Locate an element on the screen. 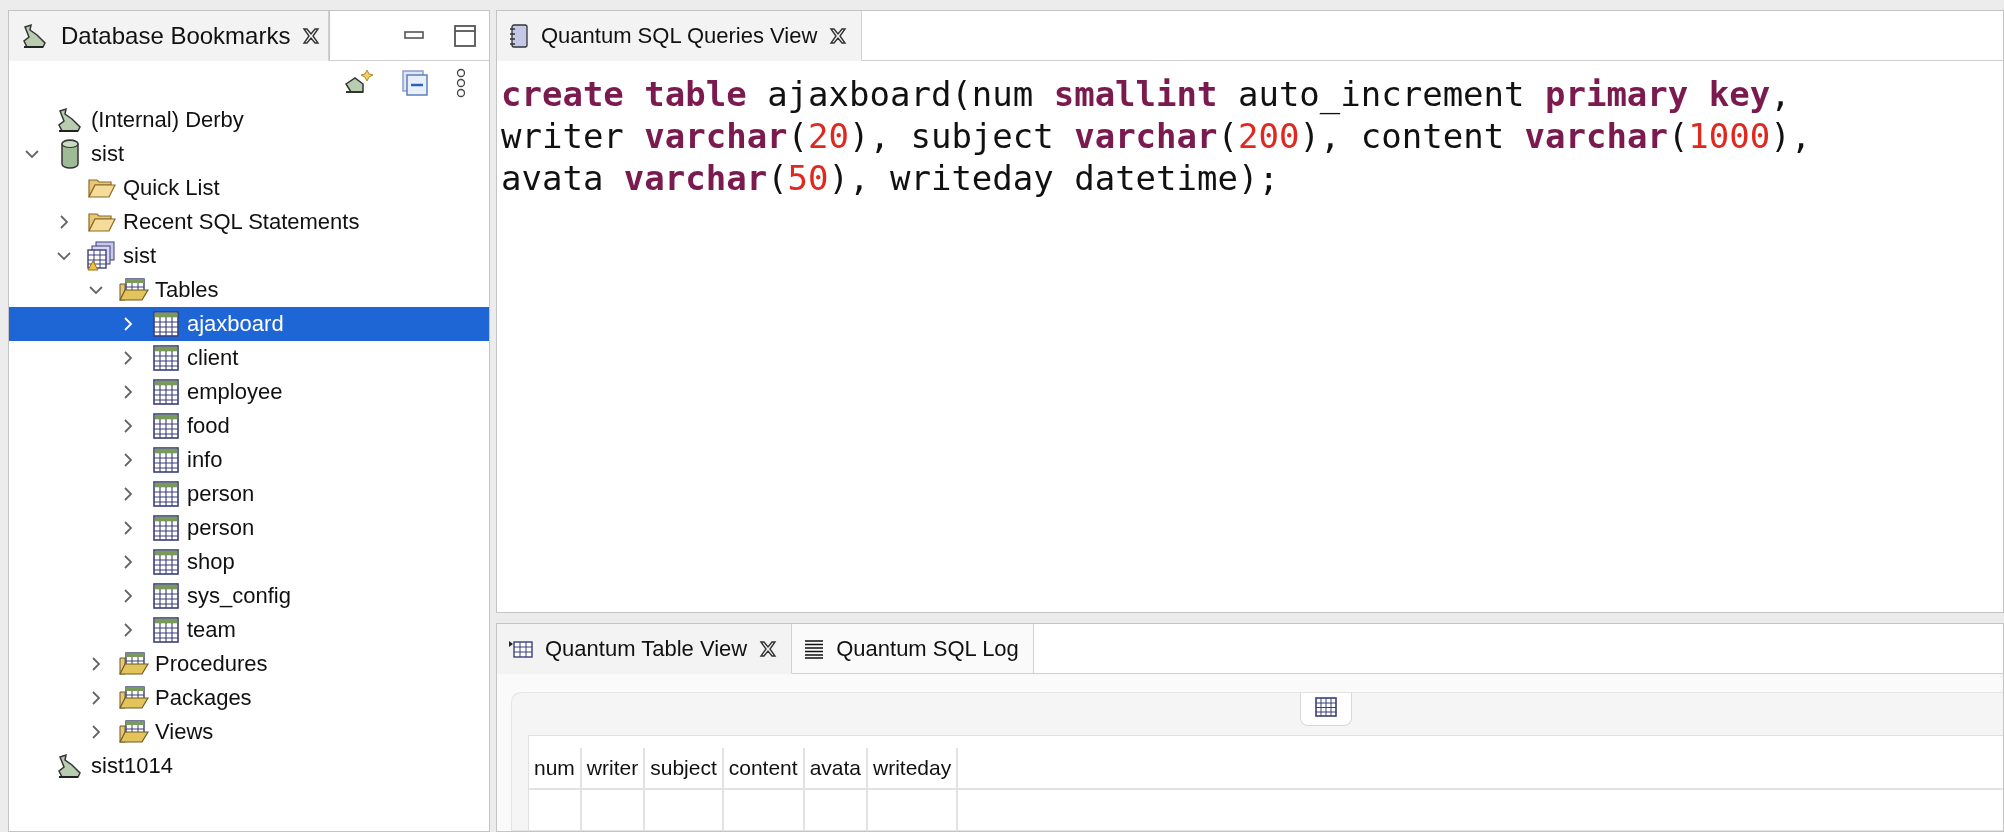 This screenshot has width=2004, height=832. tree-item: sist1014 is located at coordinates (249, 766).